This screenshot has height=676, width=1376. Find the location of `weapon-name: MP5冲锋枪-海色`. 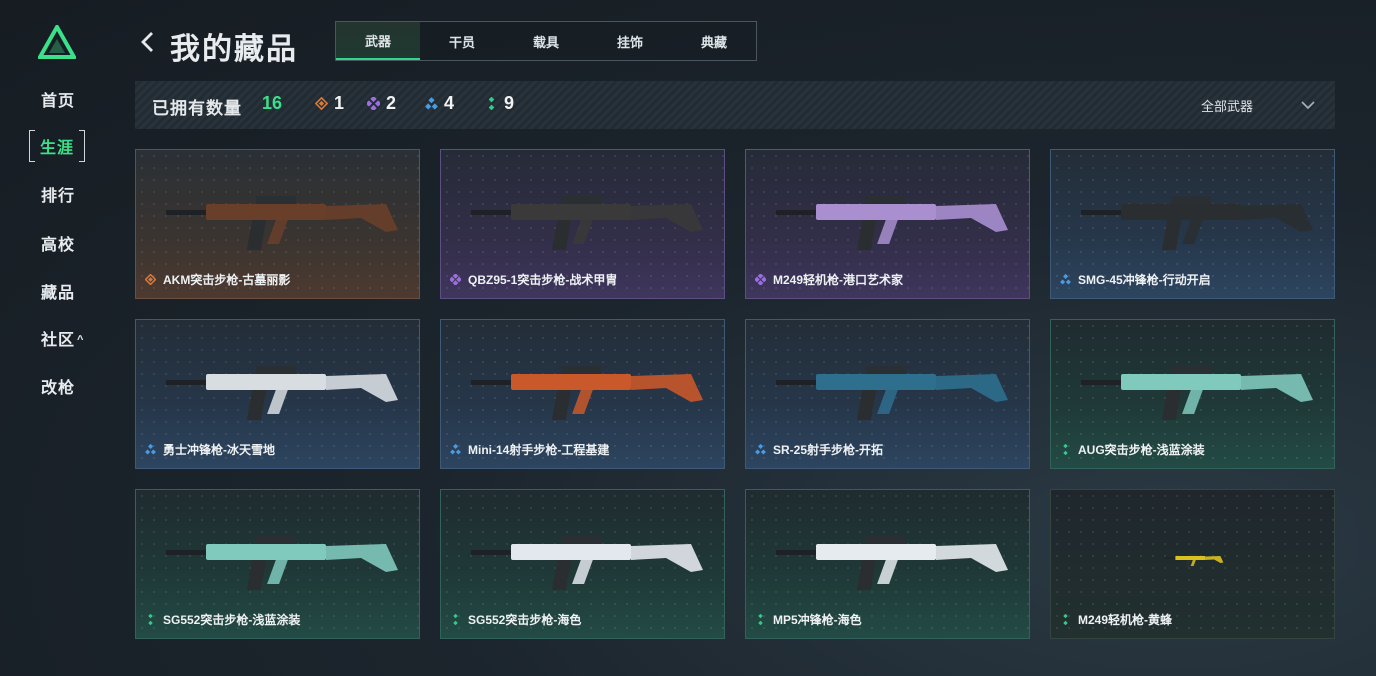

weapon-name: MP5冲锋枪-海色 is located at coordinates (817, 620).